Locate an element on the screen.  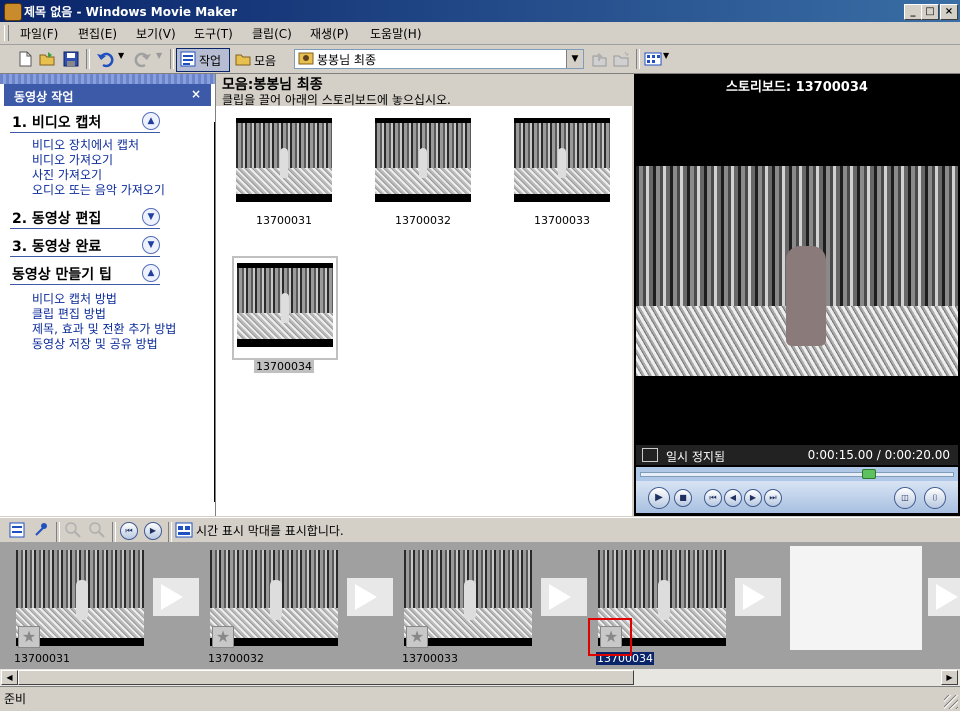
clip-label-selected: 13700034 is located at coordinates (284, 366).